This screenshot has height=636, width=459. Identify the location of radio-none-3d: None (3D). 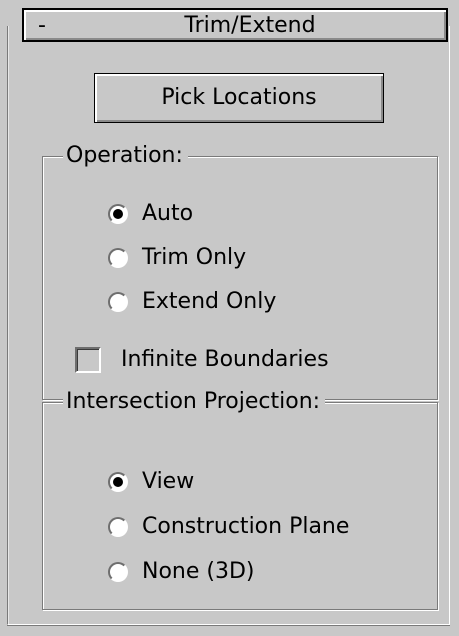
(181, 572).